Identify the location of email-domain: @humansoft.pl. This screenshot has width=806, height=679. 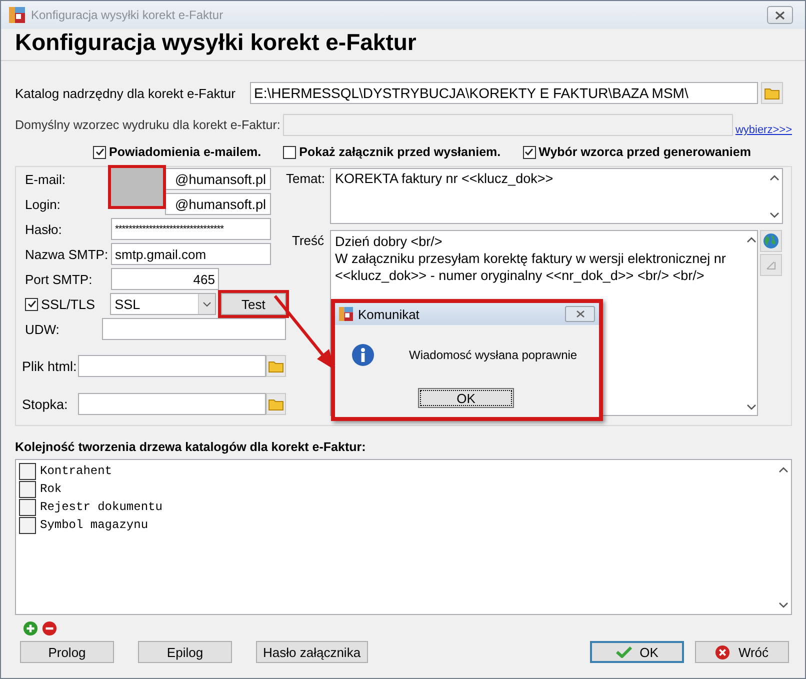
(220, 179).